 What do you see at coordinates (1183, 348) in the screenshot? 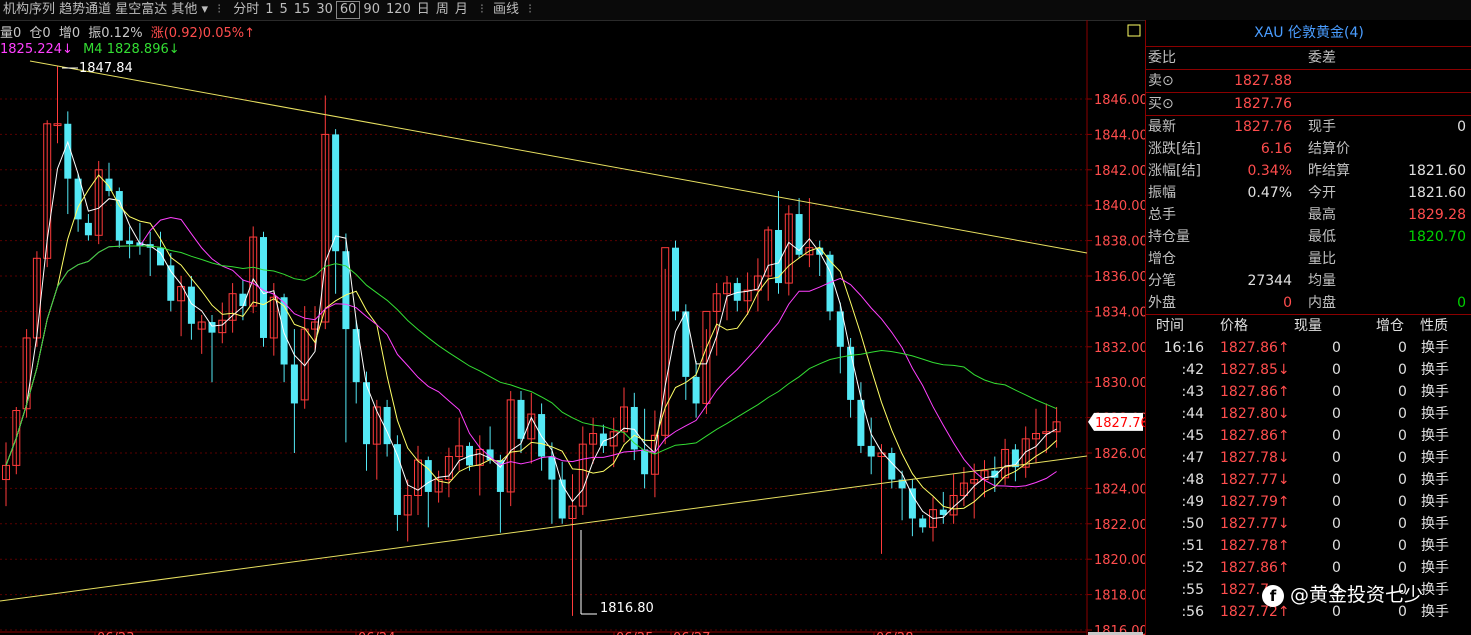
I see `tick-time: 16:16` at bounding box center [1183, 348].